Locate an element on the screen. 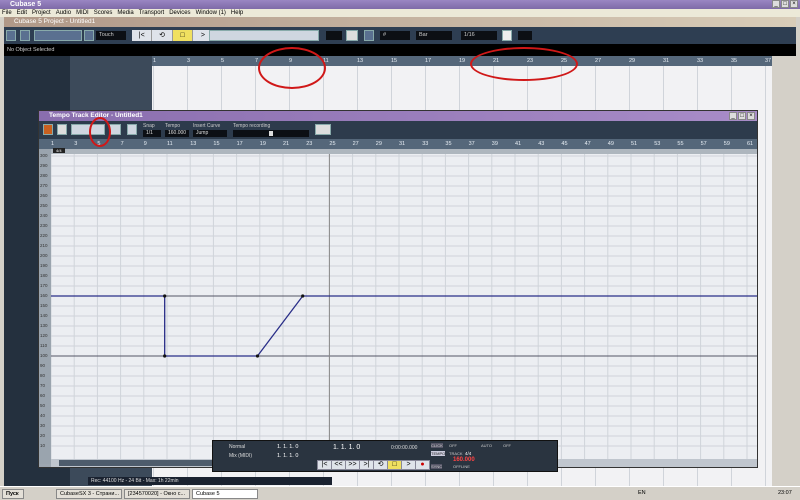 Image resolution: width=800 pixels, height=500 pixels. record-mode: Normal is located at coordinates (237, 447).